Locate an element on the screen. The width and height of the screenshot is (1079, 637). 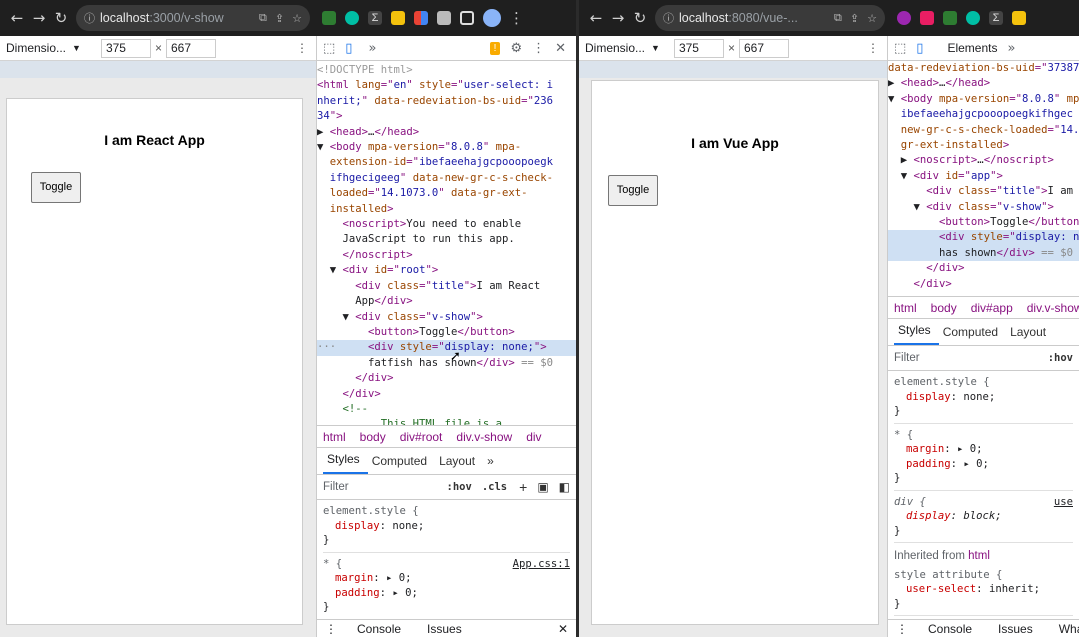
dom-node-line: ▼ <body mpa-version="8.0.8" mpa-ext is located at coordinates (983, 99).